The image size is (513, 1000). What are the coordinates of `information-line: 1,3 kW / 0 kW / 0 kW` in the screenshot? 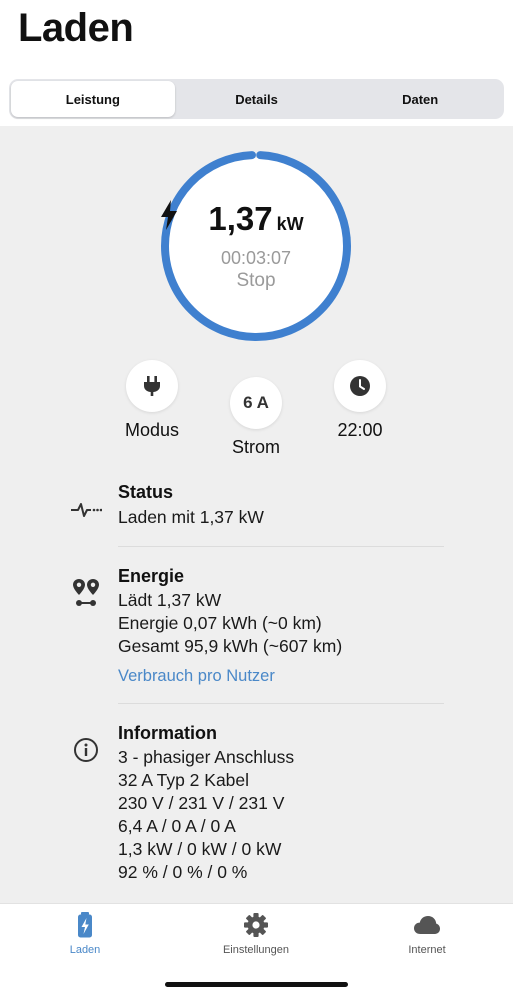 It's located at (200, 849).